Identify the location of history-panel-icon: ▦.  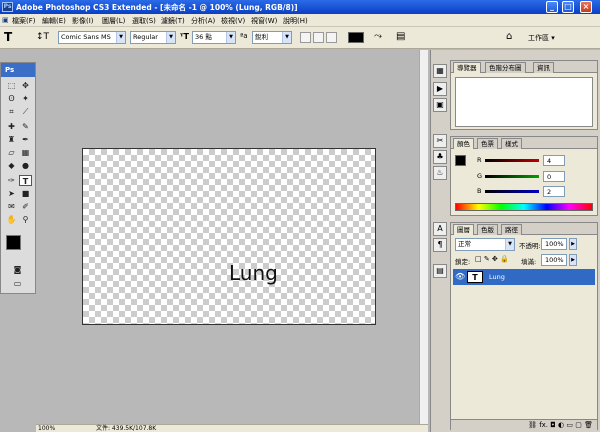
(440, 71).